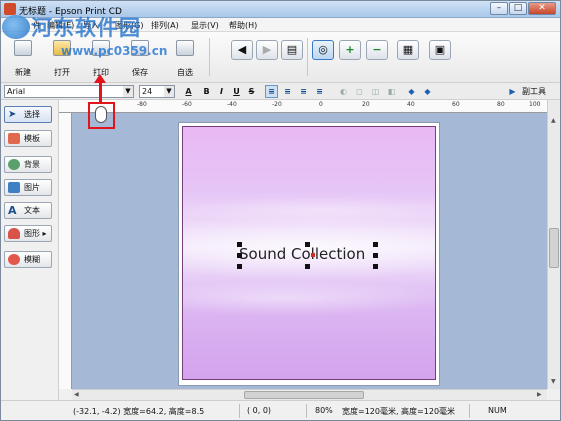 The image size is (561, 421). Describe the element at coordinates (100, 78) in the screenshot. I see `annotation-arrow-head` at that location.